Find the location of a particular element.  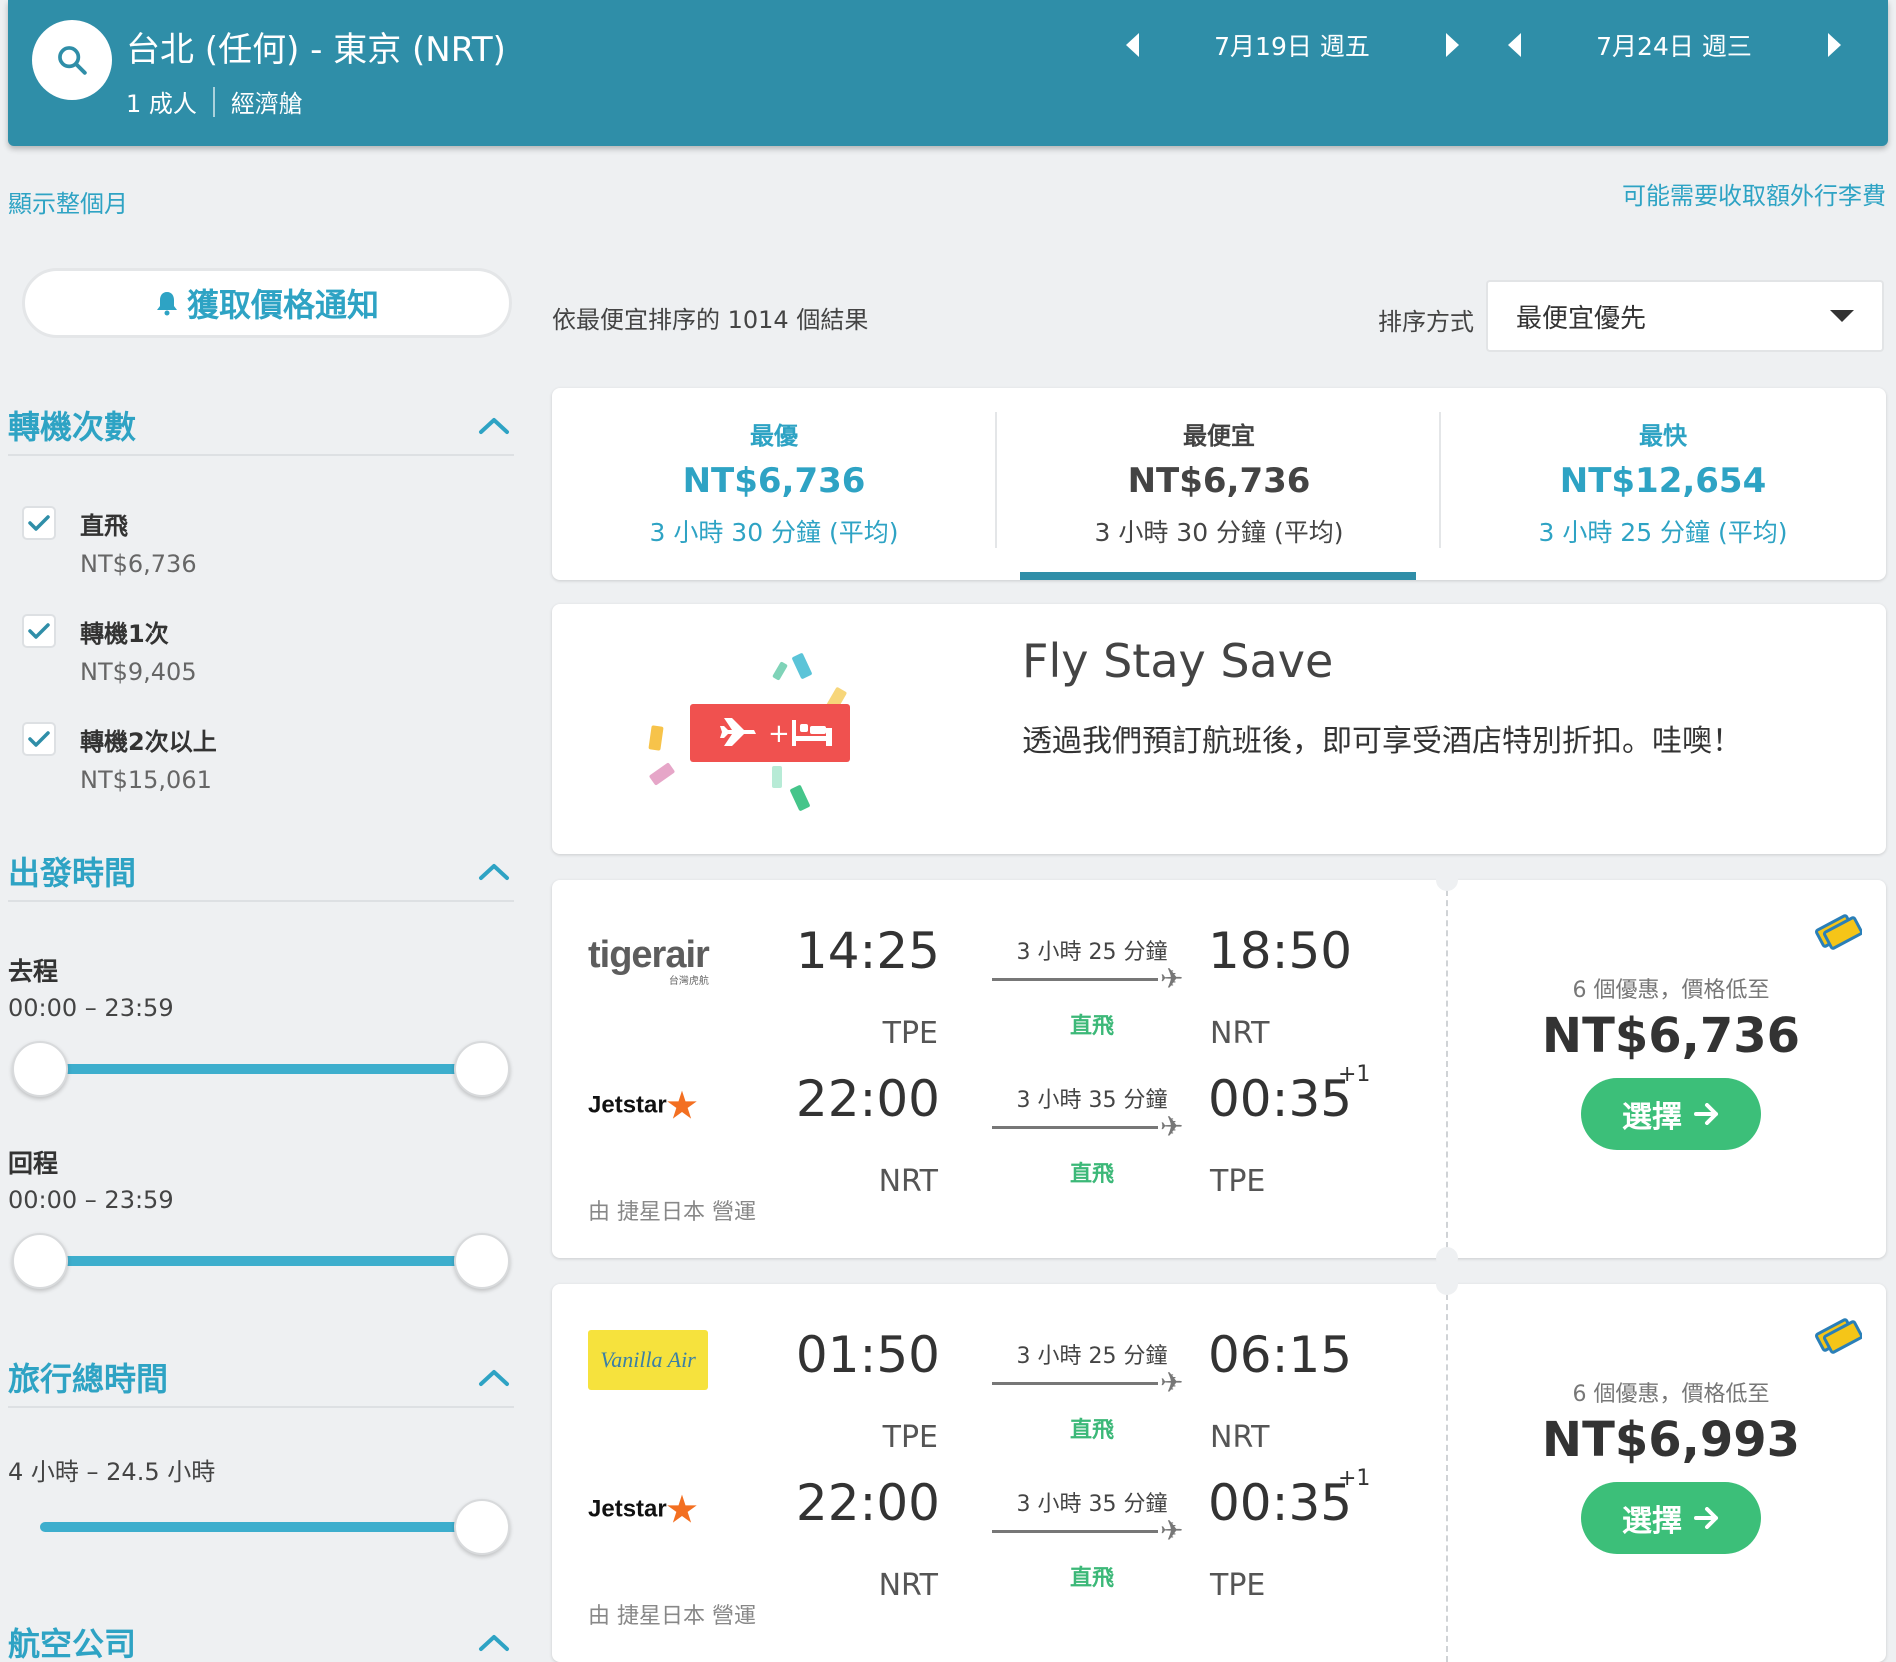

departure-airport: TPE is located at coordinates (910, 1033).